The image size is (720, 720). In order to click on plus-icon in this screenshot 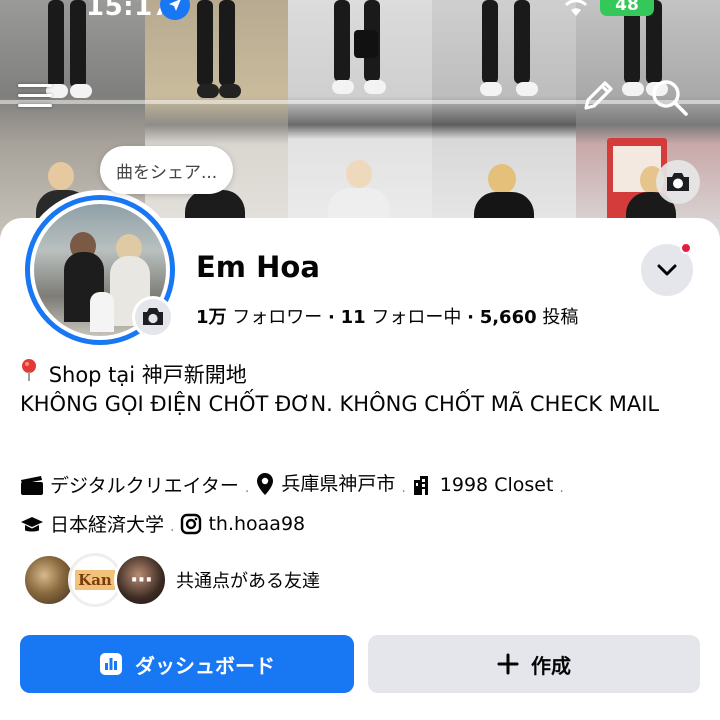, I will do `click(508, 664)`.